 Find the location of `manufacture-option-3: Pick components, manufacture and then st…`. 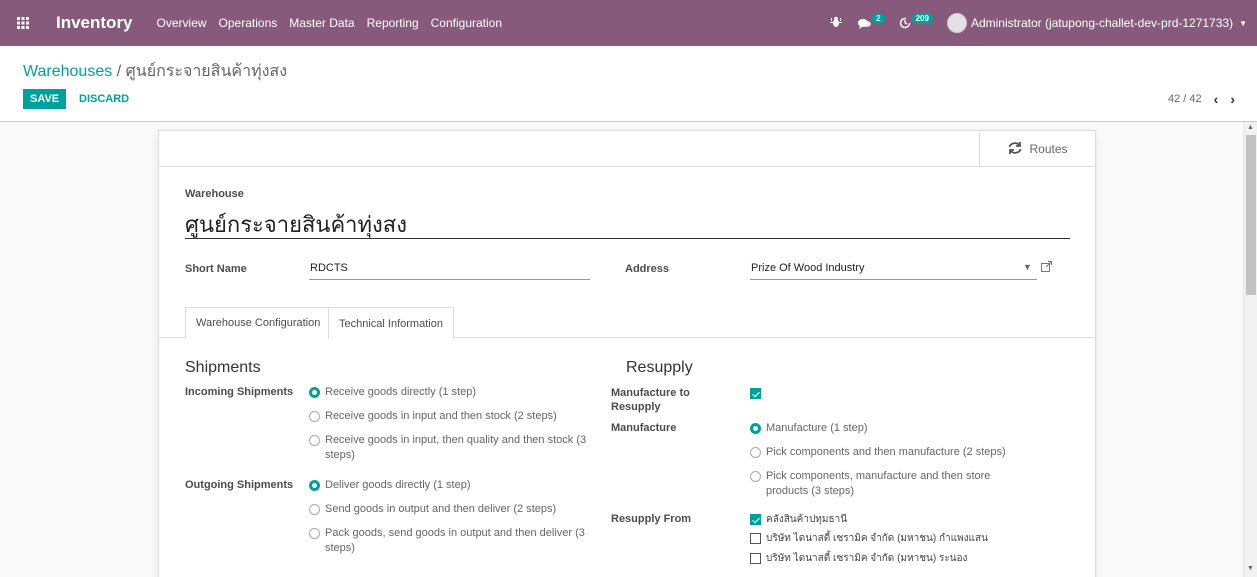

manufacture-option-3: Pick components, manufacture and then st… is located at coordinates (885, 484).